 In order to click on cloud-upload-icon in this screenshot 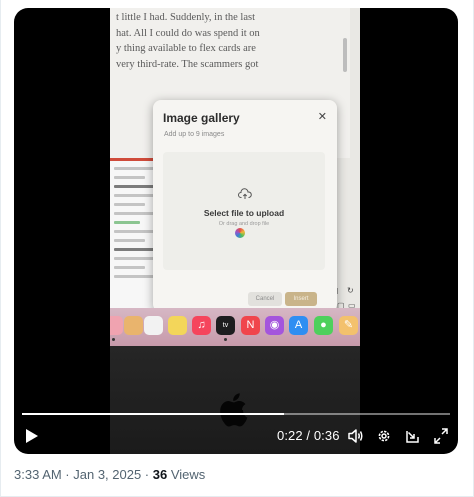, I will do `click(245, 193)`.